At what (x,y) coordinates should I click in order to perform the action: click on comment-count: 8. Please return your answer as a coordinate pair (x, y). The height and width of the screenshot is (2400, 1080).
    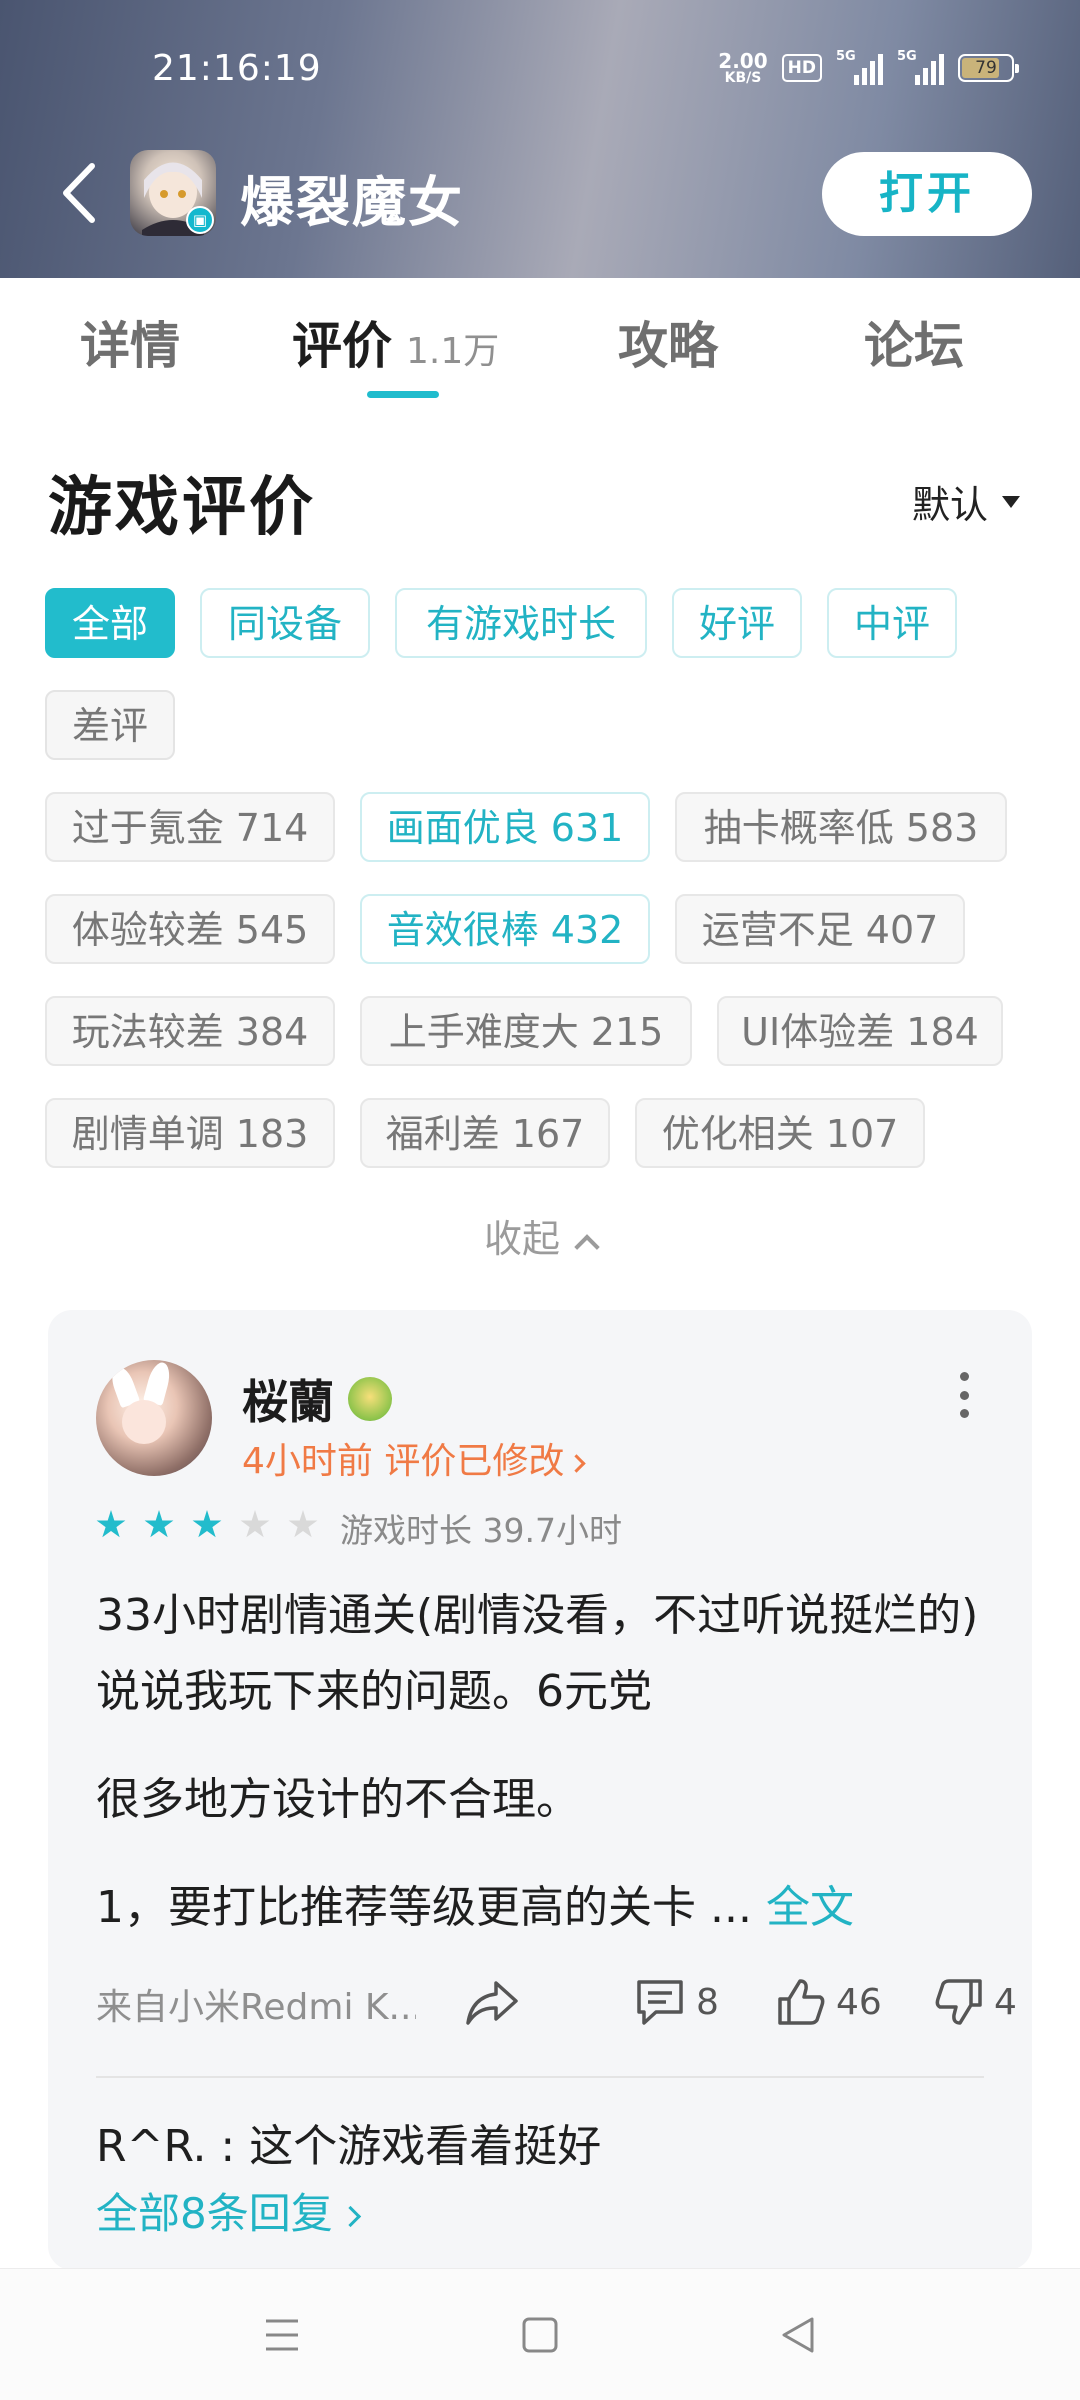
    Looking at the image, I should click on (707, 2002).